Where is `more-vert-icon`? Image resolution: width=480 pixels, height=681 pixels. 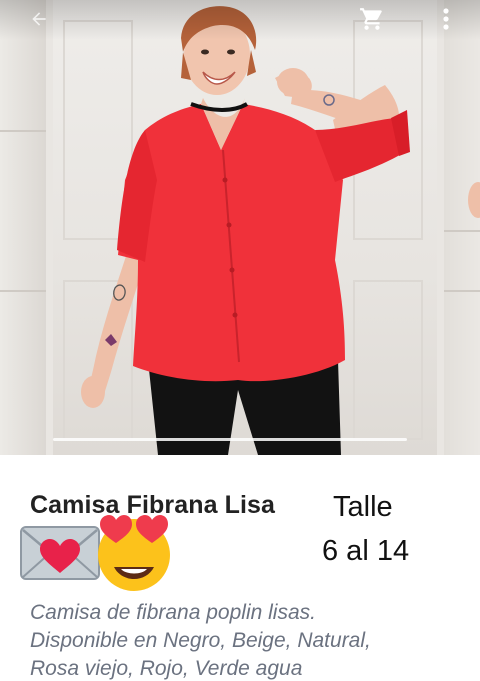 more-vert-icon is located at coordinates (446, 19).